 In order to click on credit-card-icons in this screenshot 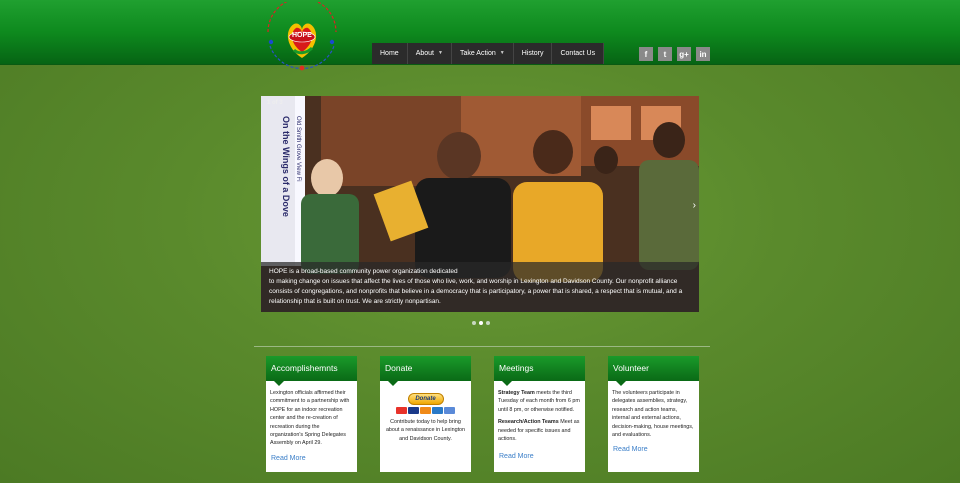, I will do `click(425, 410)`.